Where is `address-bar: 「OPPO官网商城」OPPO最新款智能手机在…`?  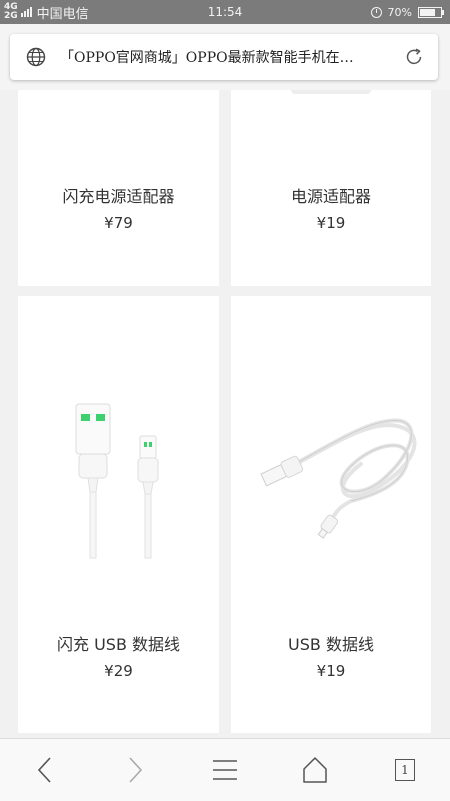 address-bar: 「OPPO官网商城」OPPO最新款智能手机在… is located at coordinates (224, 57).